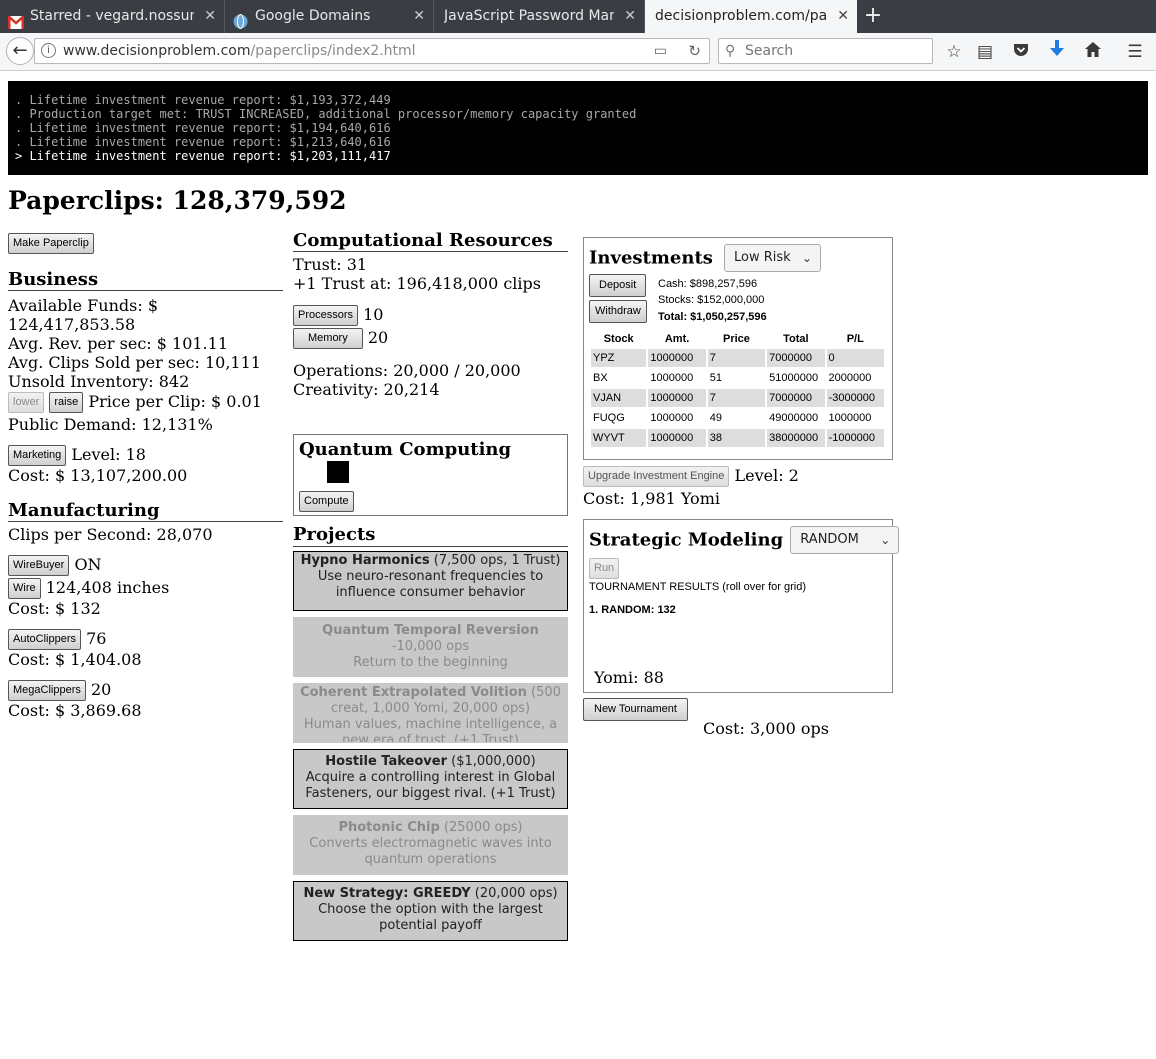  I want to click on autoclippers-button: AutoClippers, so click(44, 639).